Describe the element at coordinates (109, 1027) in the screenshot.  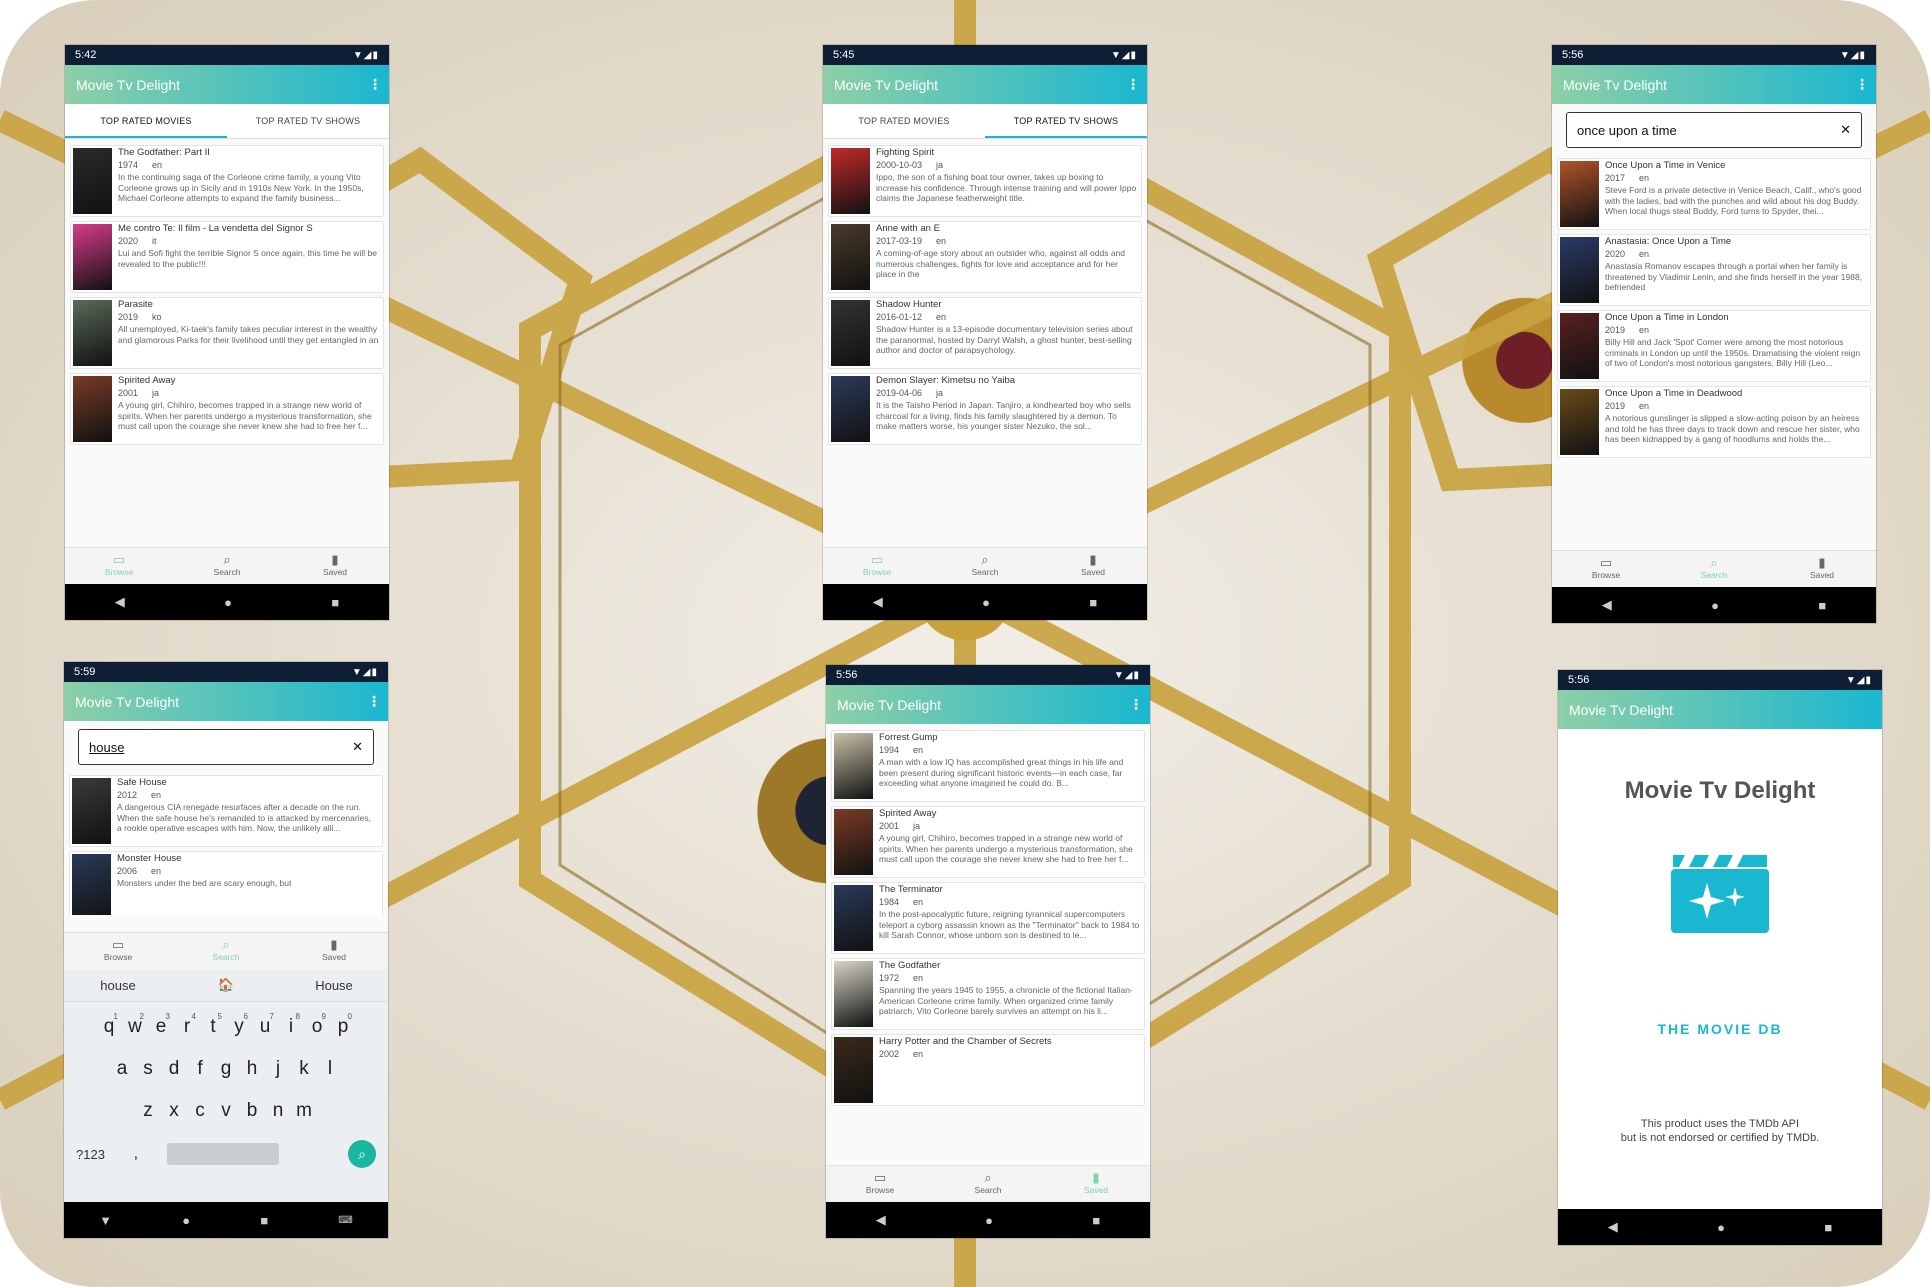
I see `key-q: q1` at that location.